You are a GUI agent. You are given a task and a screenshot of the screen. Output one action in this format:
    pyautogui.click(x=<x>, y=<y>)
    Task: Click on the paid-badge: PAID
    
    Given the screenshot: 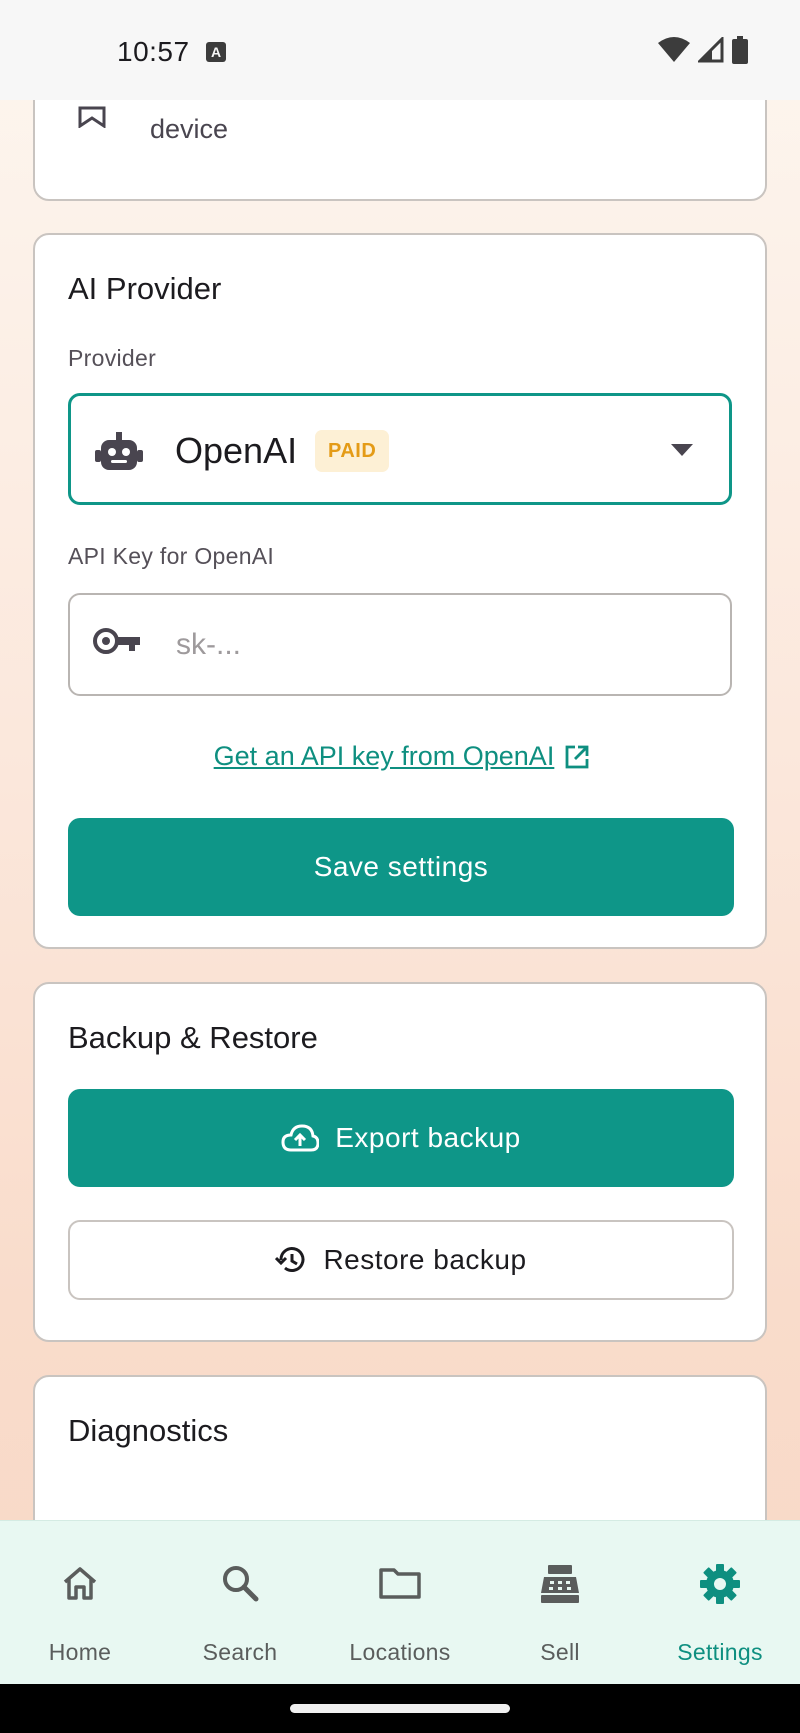 What is the action you would take?
    pyautogui.click(x=352, y=451)
    